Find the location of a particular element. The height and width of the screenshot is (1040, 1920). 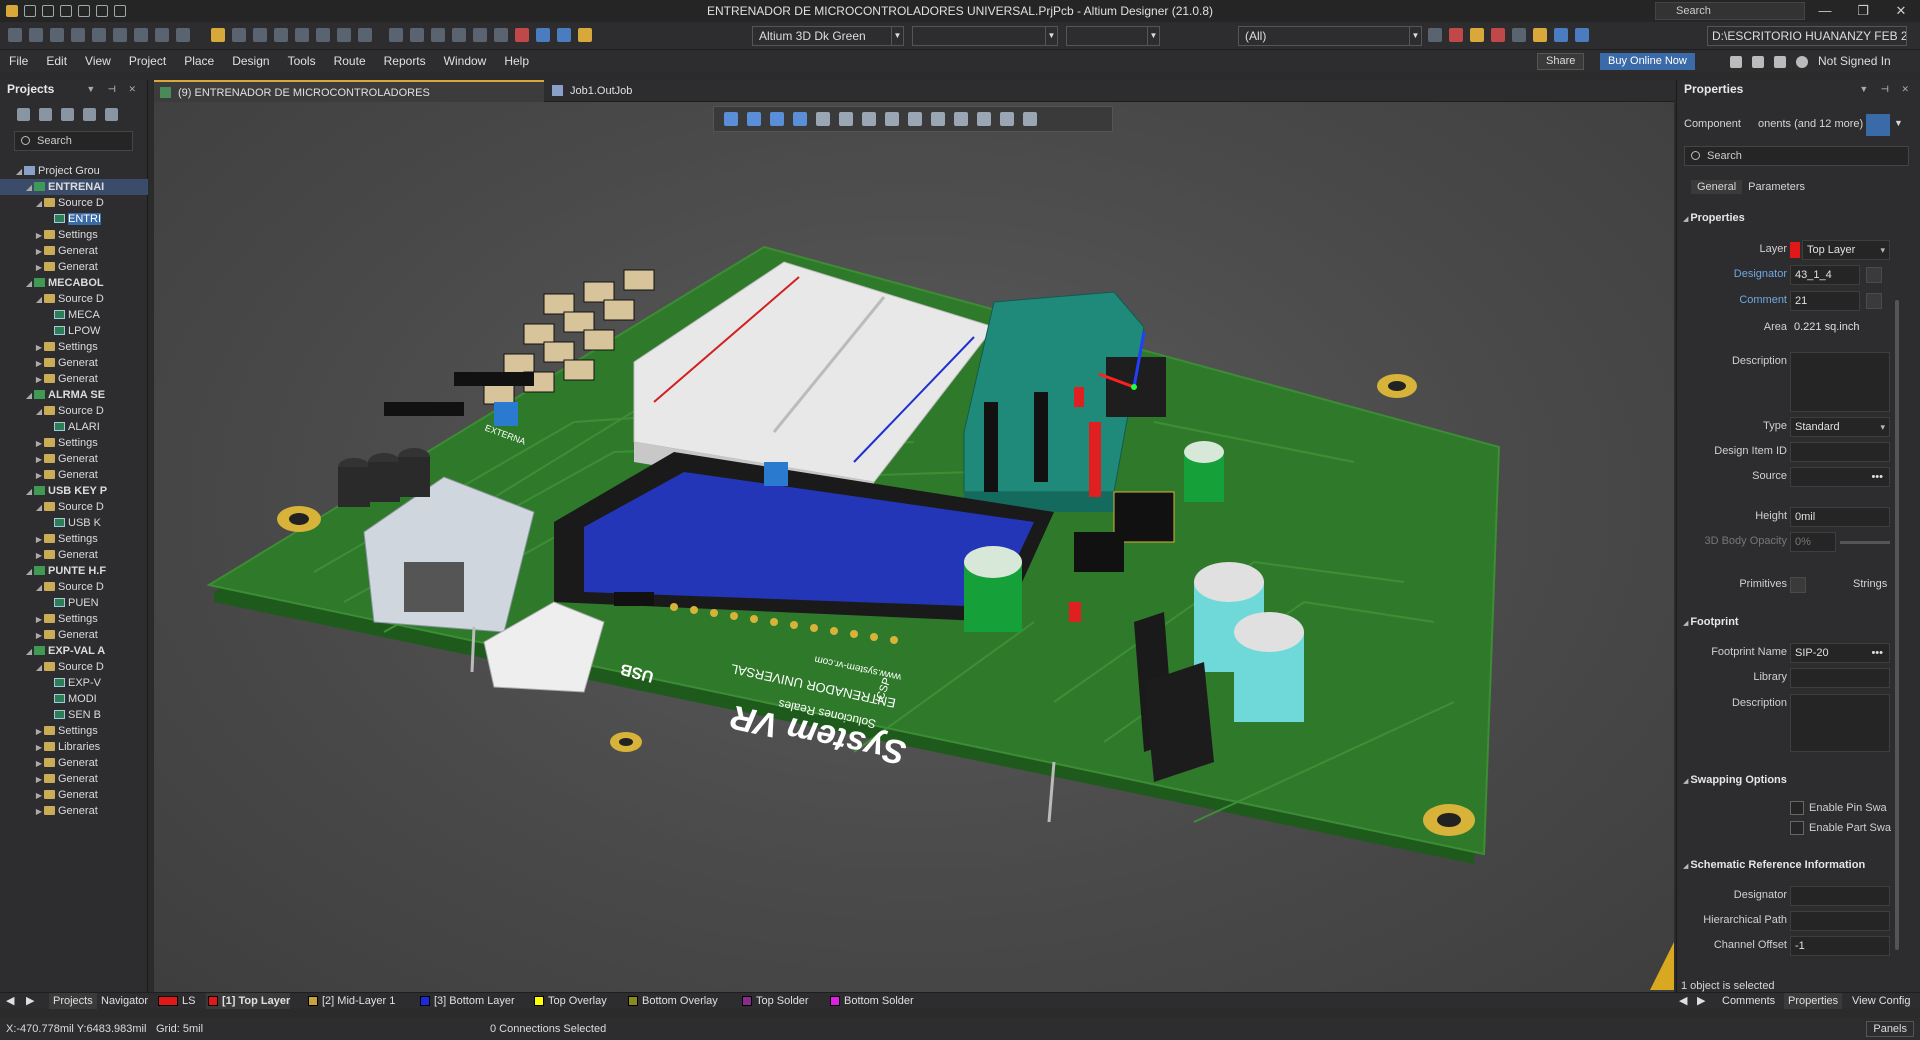

view-config-select: Altium 3D Dk Green ▼ is located at coordinates (828, 36).